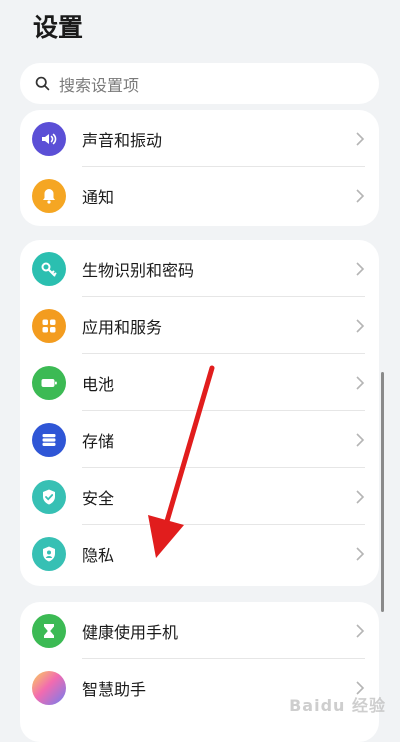  I want to click on settings-item-sound: 声音和振动, so click(199, 138).